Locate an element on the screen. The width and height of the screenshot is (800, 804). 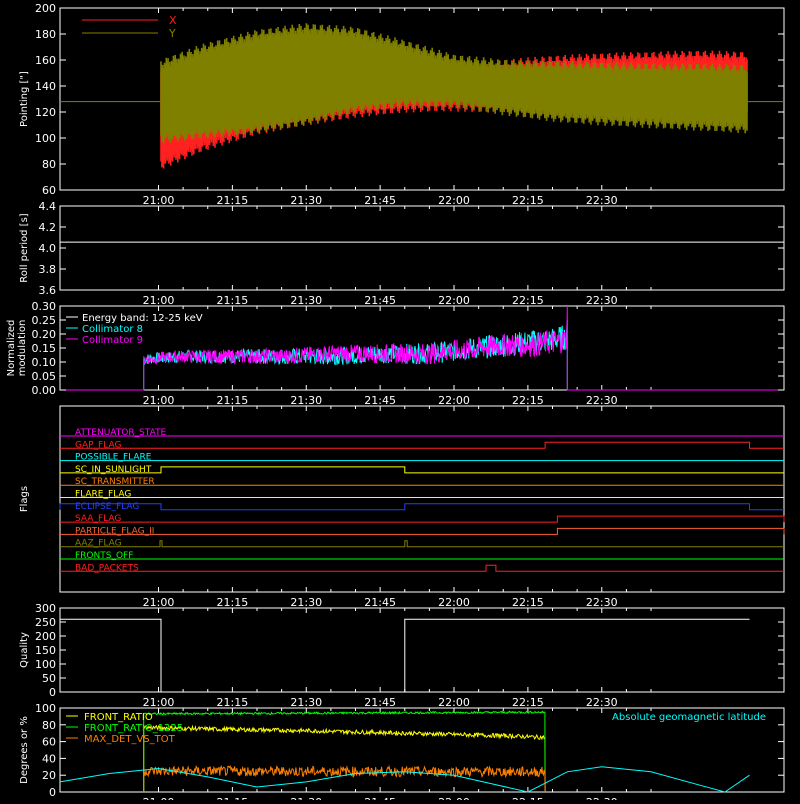
flag-label-eclipse_flag: ECLIPSE_FLAG is located at coordinates (107, 507).